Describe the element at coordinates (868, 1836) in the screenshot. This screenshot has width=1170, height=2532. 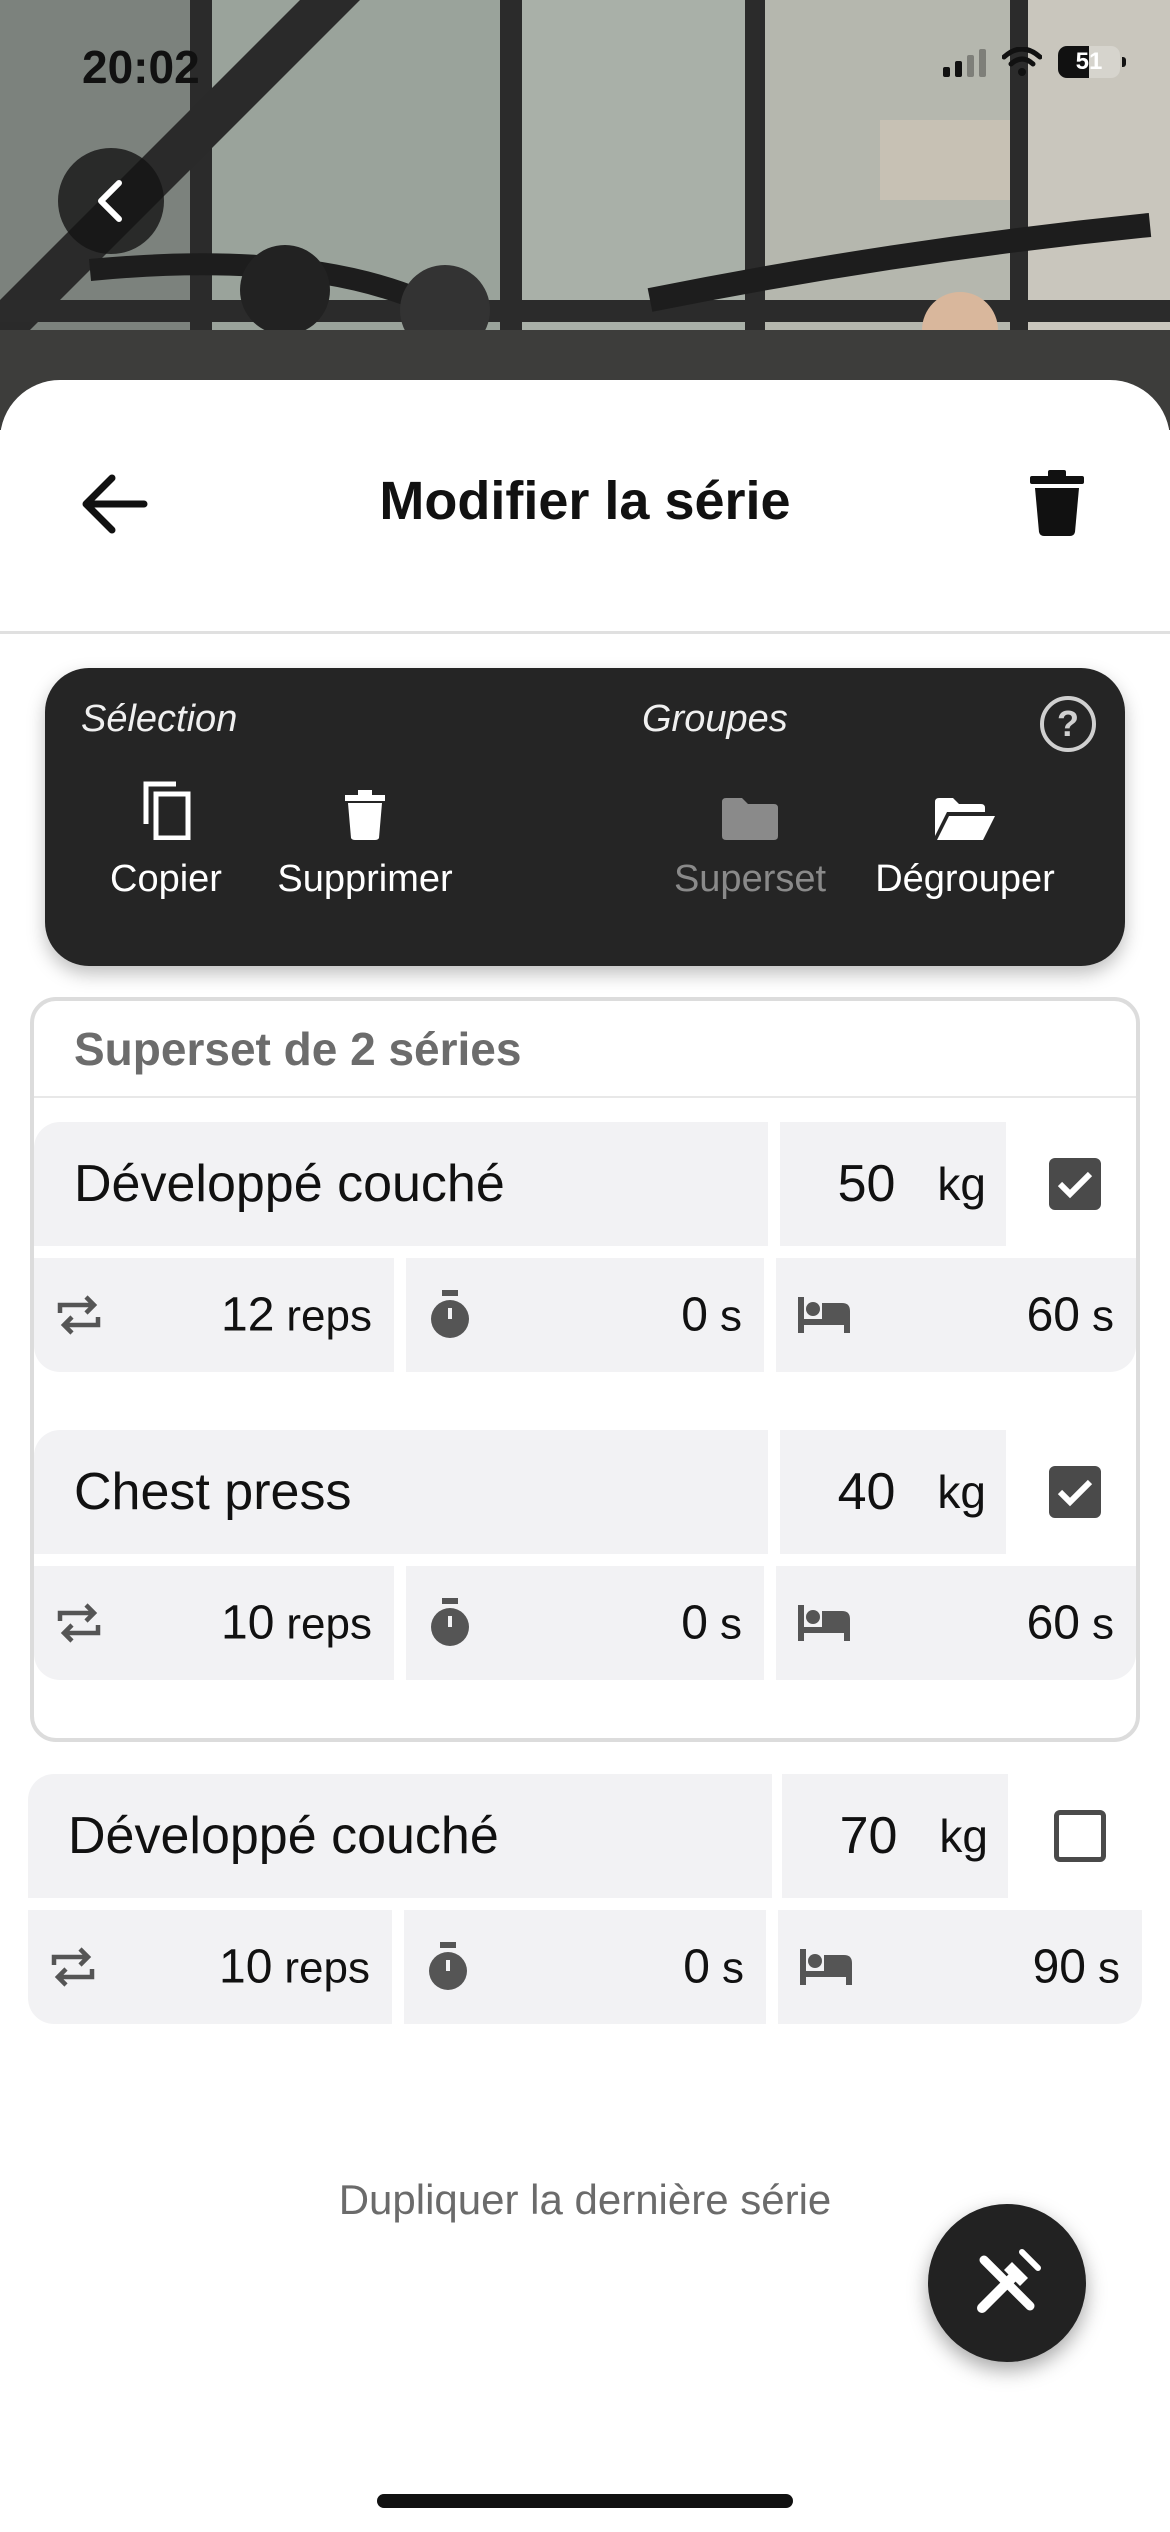
I see `weight-value: 70` at that location.